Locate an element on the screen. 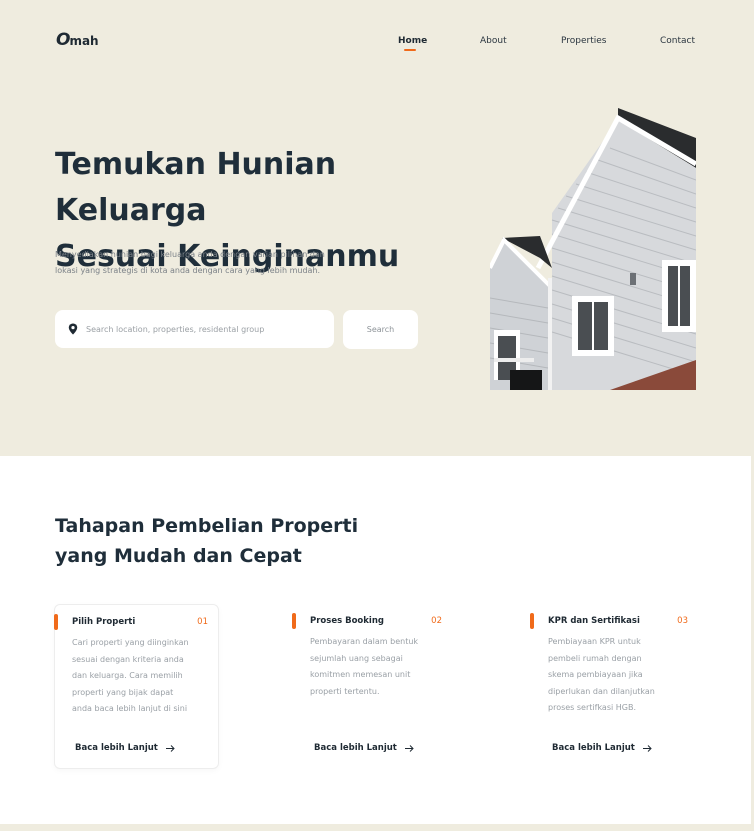 This screenshot has height=831, width=754. nav-home-label: Home is located at coordinates (413, 41).